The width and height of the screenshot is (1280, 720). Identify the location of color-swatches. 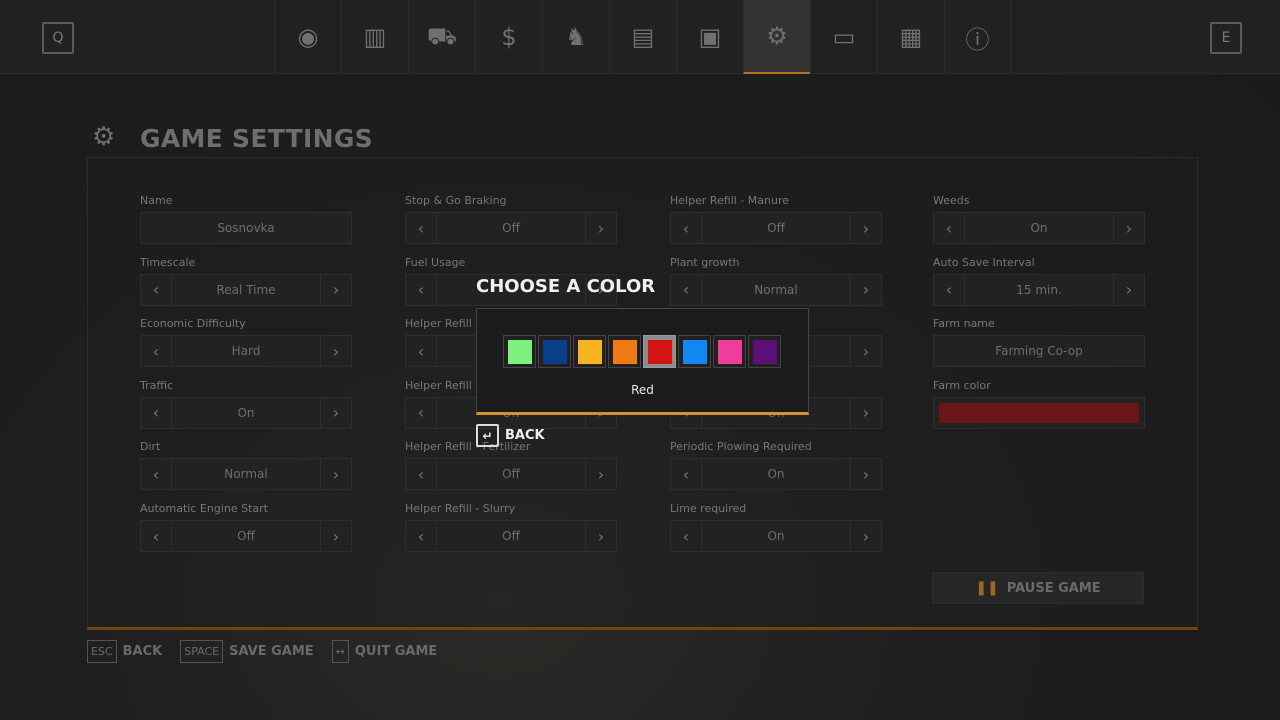
(642, 351).